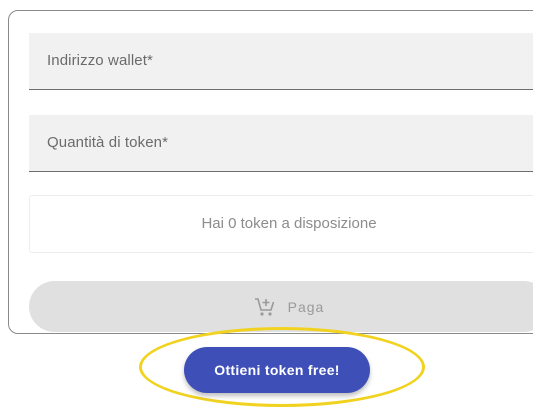 The height and width of the screenshot is (407, 533). I want to click on pay-button-label: Paga, so click(306, 306).